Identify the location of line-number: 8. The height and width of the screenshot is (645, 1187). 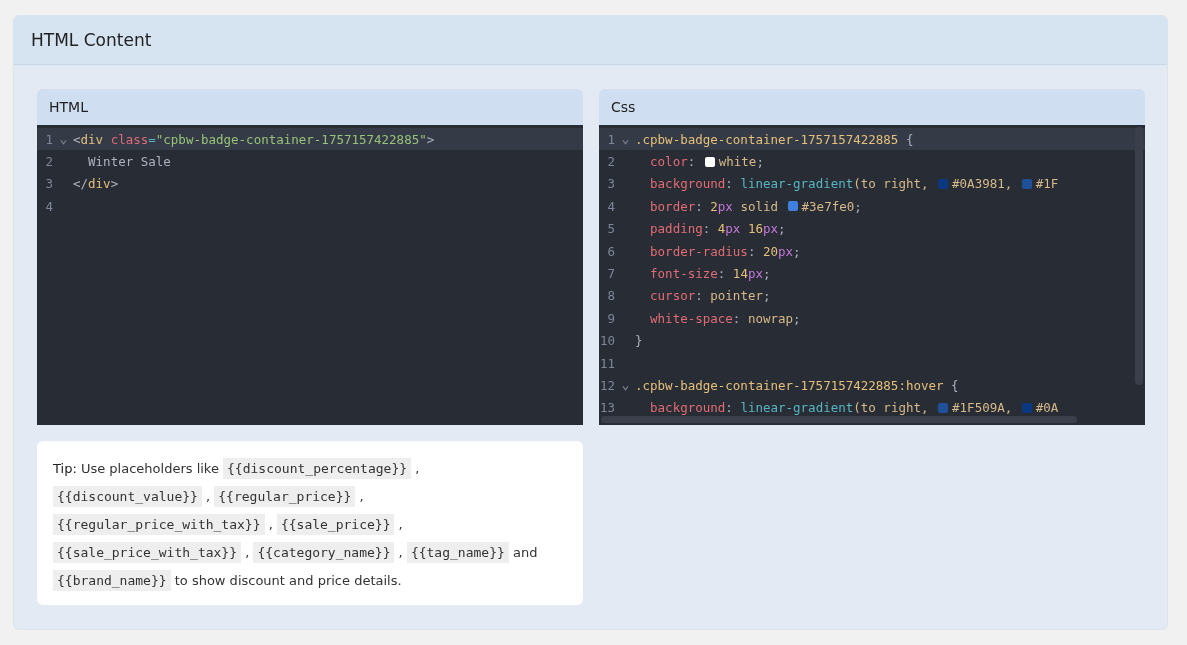
(610, 296).